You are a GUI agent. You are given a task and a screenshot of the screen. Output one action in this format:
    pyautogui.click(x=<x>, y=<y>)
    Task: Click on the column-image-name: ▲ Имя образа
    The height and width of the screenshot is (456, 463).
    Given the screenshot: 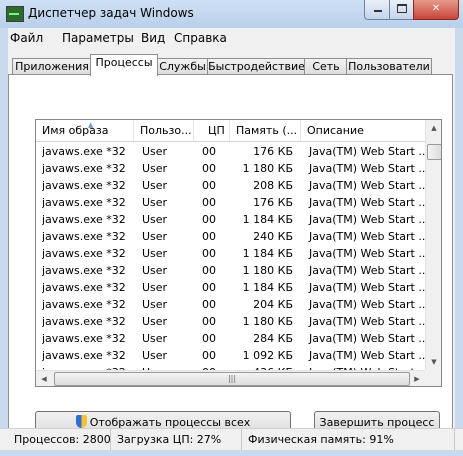 What is the action you would take?
    pyautogui.click(x=85, y=130)
    